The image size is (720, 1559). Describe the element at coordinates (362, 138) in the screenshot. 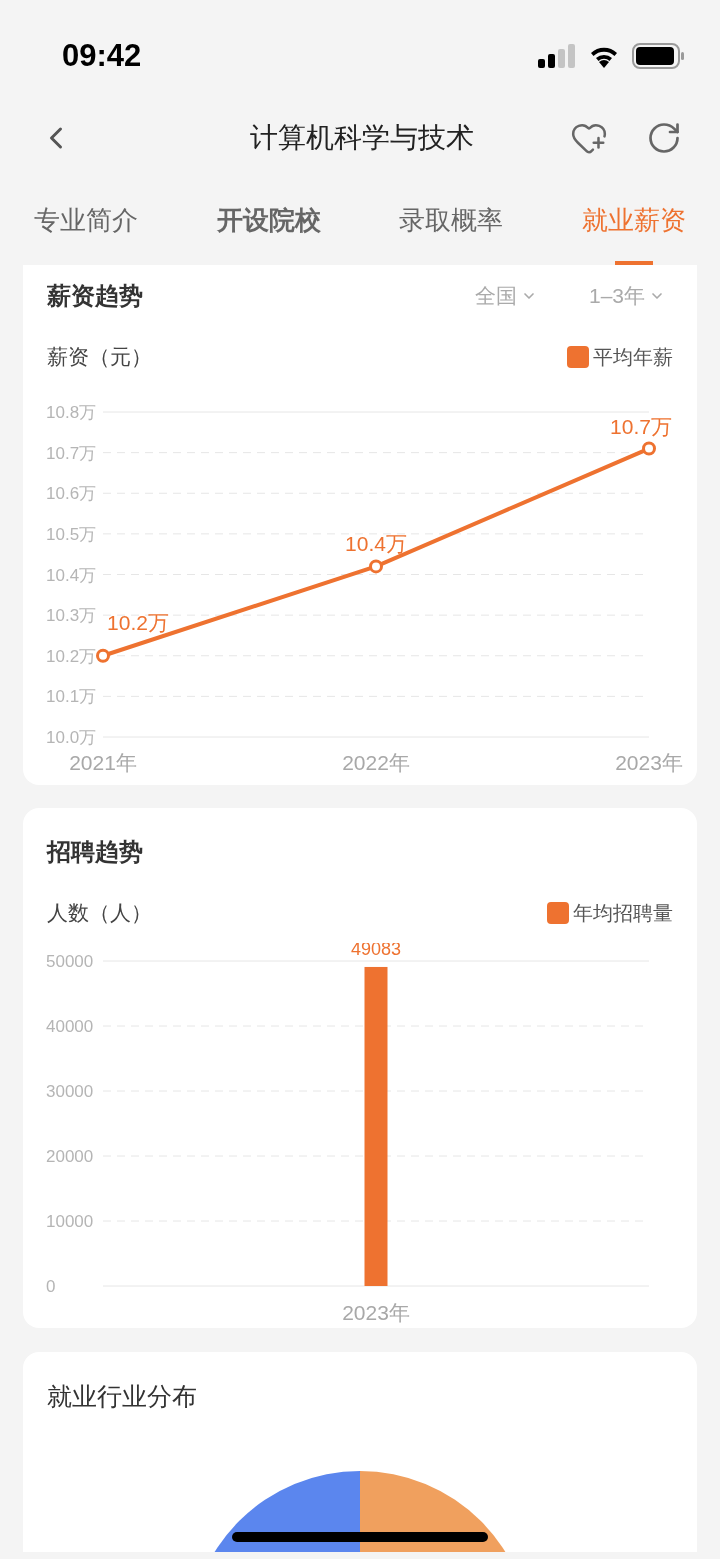

I see `page-title: 计算机科学与技术` at that location.